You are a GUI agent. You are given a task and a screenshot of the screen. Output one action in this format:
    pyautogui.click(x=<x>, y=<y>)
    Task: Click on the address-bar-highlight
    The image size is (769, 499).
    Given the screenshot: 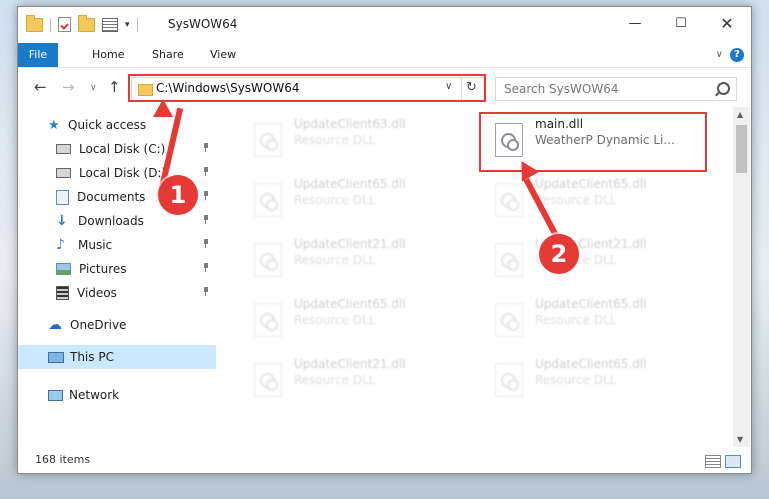 What is the action you would take?
    pyautogui.click(x=307, y=88)
    